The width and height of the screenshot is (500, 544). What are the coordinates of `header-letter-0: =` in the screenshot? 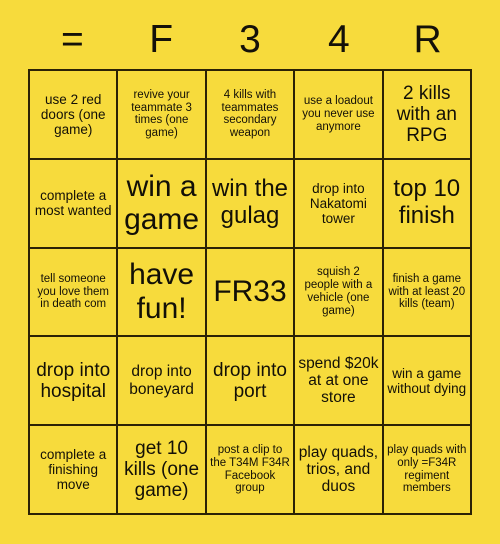 It's located at (72, 39).